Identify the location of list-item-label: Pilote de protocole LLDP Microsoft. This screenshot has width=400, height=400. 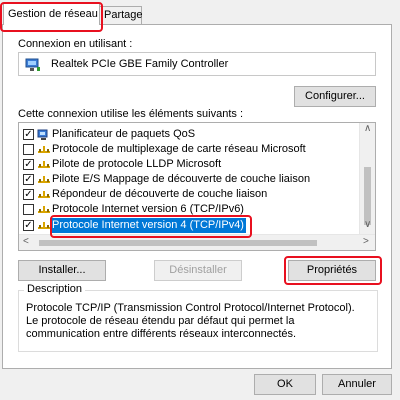
(137, 164).